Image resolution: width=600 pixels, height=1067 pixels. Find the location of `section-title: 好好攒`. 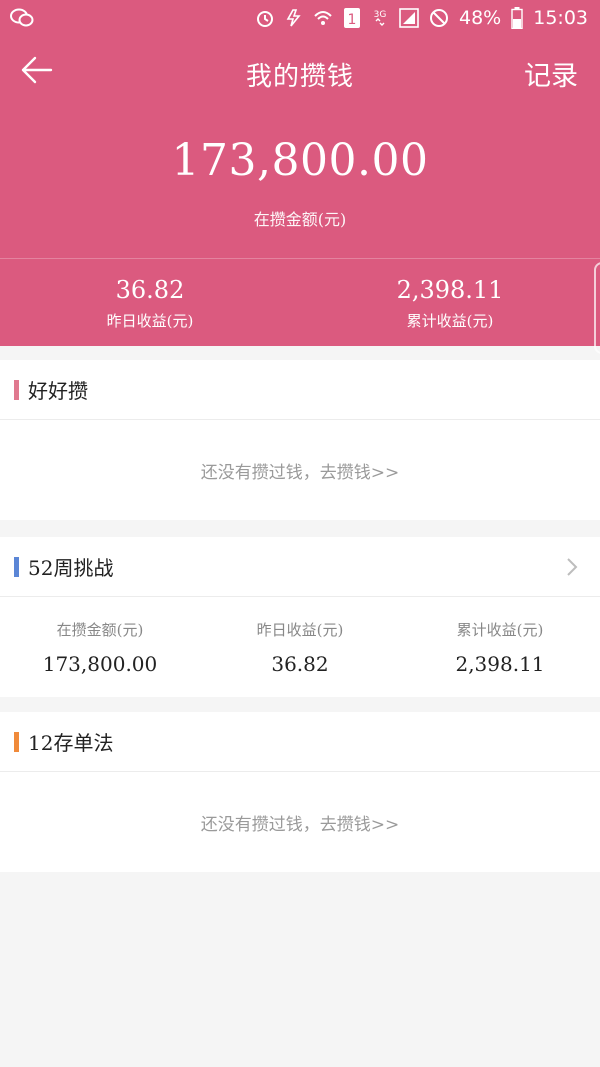

section-title: 好好攒 is located at coordinates (58, 391).